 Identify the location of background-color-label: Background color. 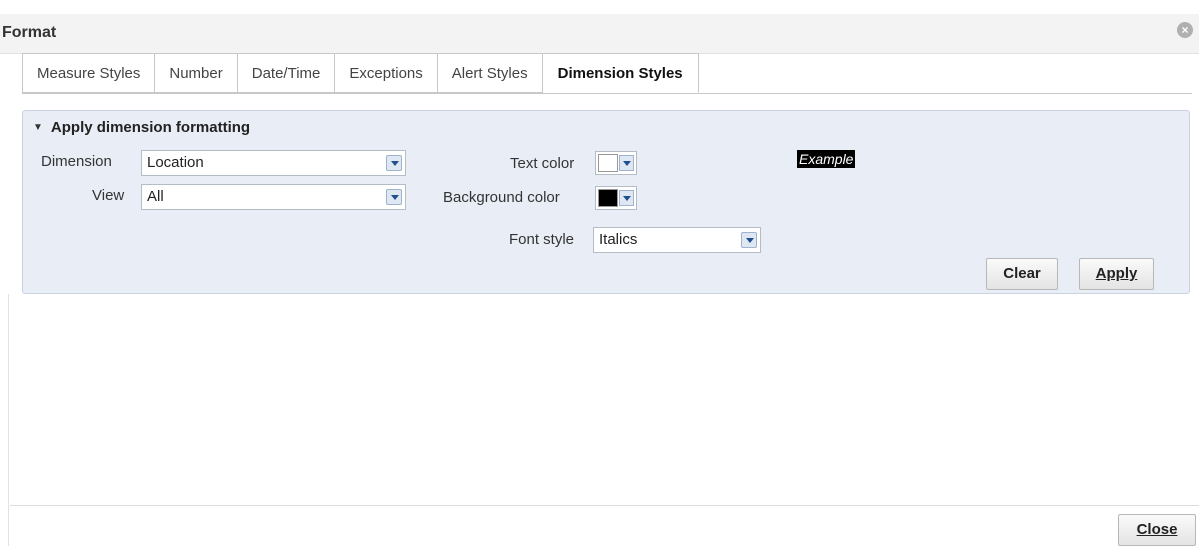
(501, 197).